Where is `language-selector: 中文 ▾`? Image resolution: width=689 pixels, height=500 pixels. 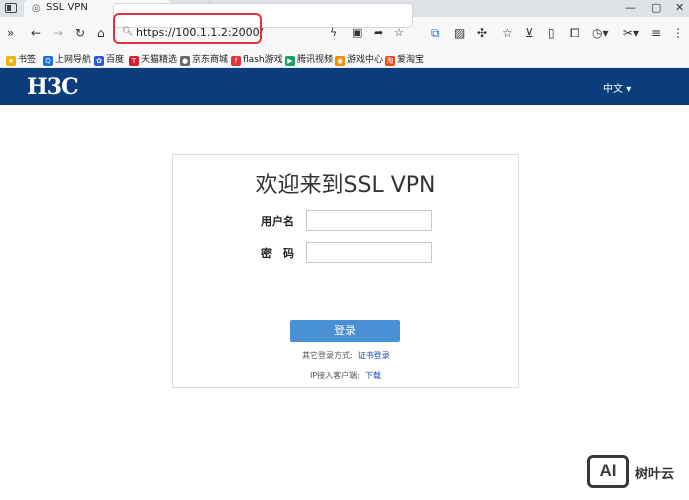
language-selector: 中文 ▾ is located at coordinates (617, 87).